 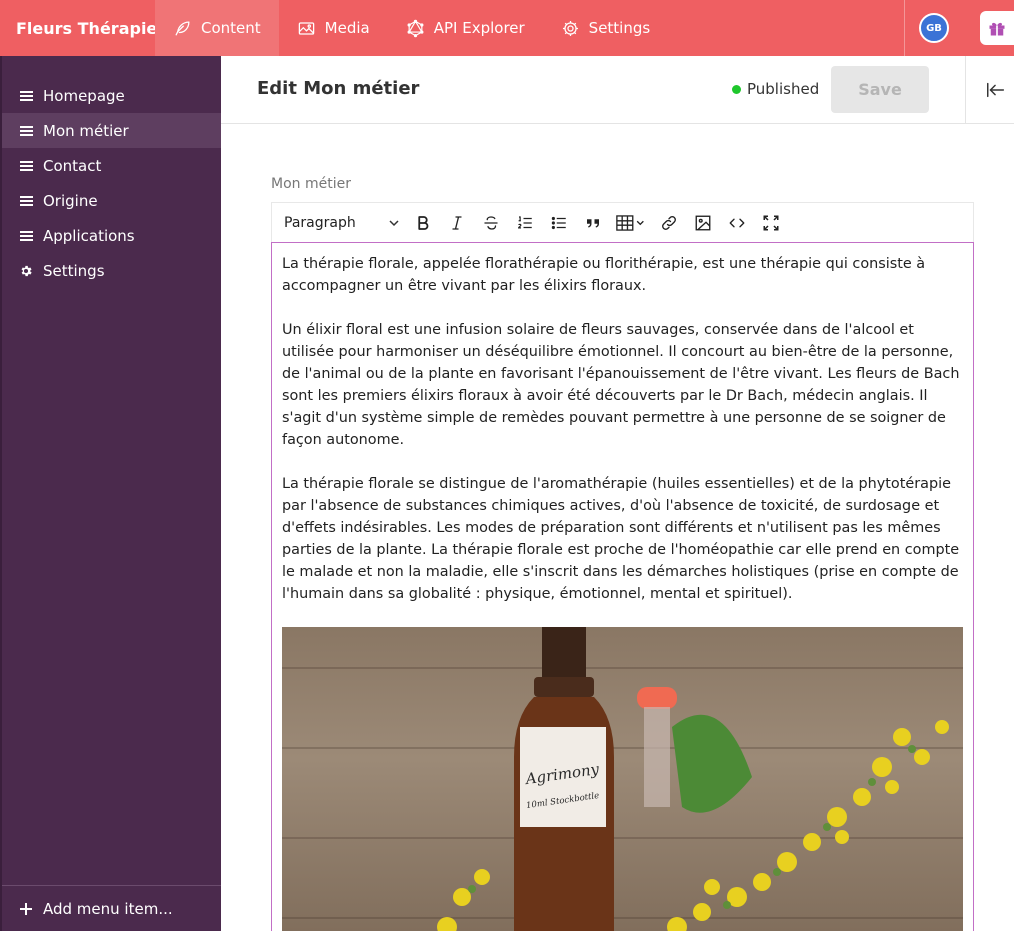 What do you see at coordinates (111, 270) in the screenshot?
I see `sidebar-item-settings: Settings` at bounding box center [111, 270].